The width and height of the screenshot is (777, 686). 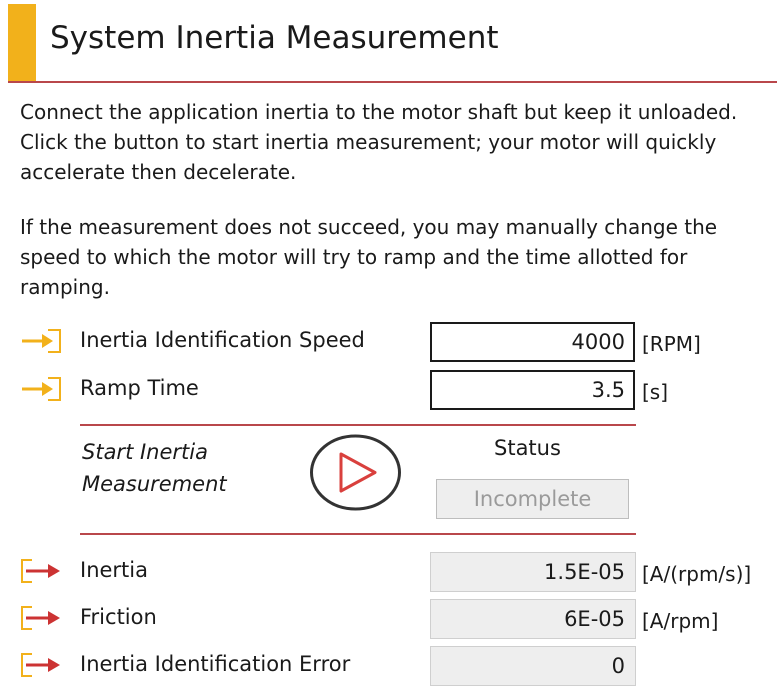 What do you see at coordinates (533, 666) in the screenshot?
I see `inertia-error-value: 0` at bounding box center [533, 666].